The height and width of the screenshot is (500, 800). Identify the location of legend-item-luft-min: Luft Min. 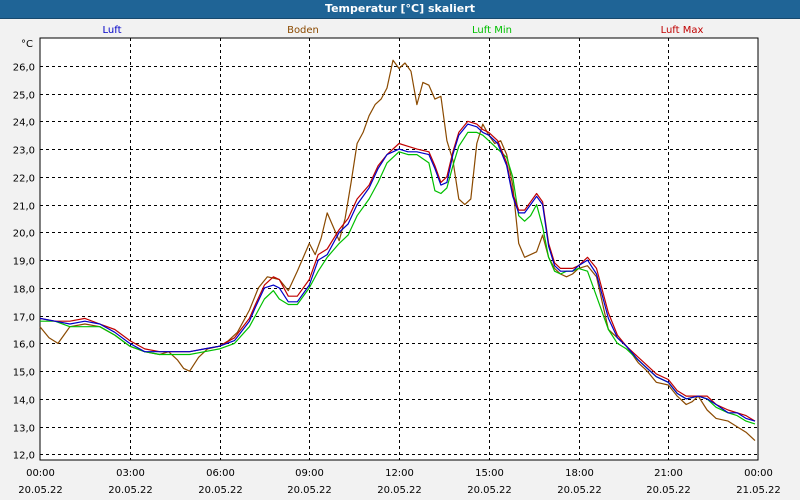
(492, 30).